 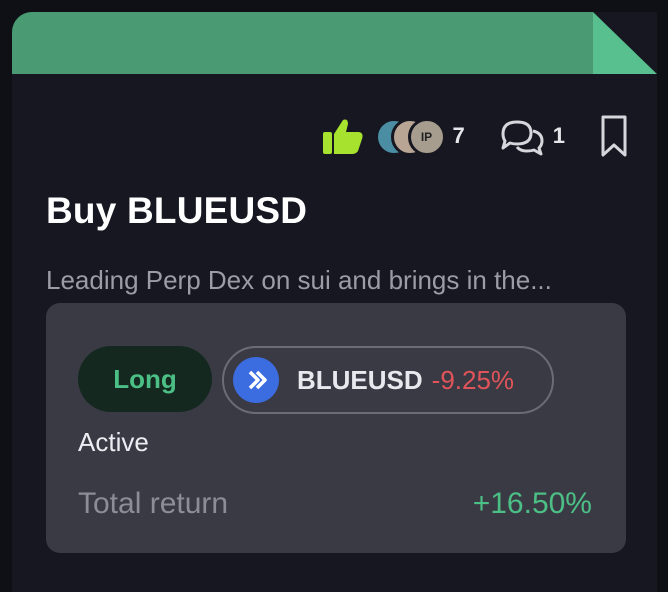 I want to click on comment-count: 1, so click(x=558, y=135).